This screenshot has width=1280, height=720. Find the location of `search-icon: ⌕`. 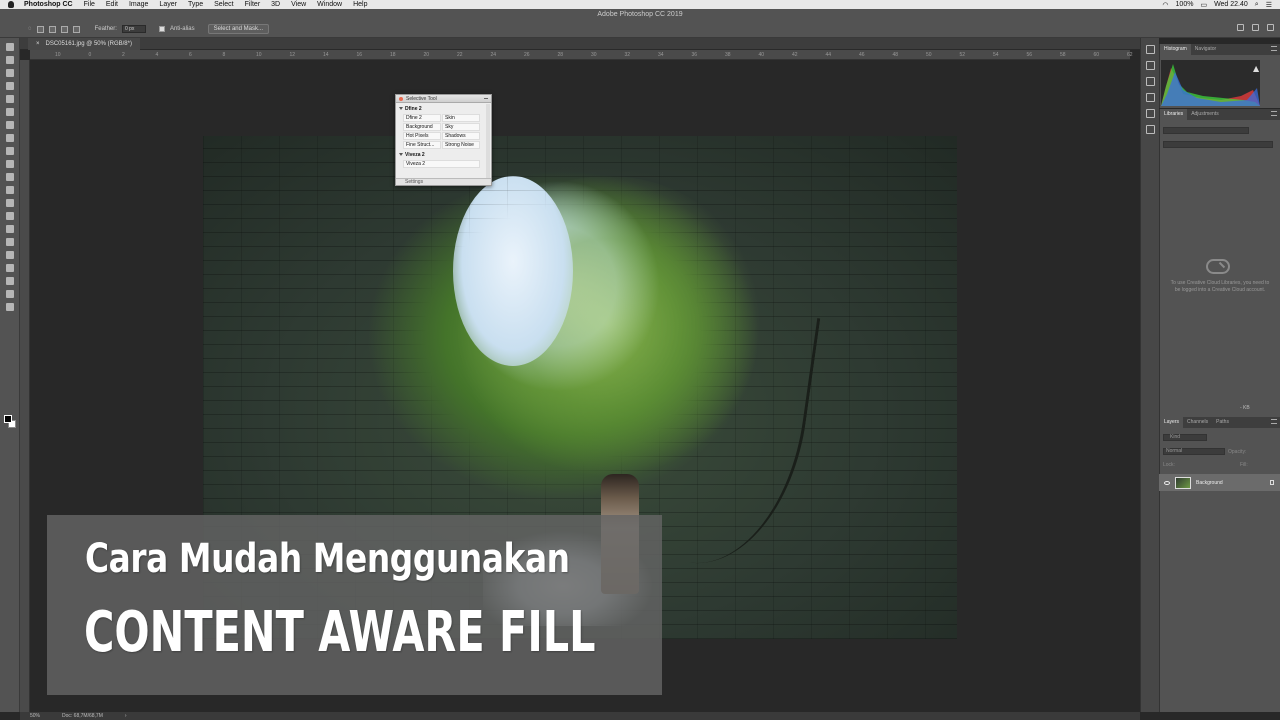

search-icon: ⌕ is located at coordinates (1257, 5).